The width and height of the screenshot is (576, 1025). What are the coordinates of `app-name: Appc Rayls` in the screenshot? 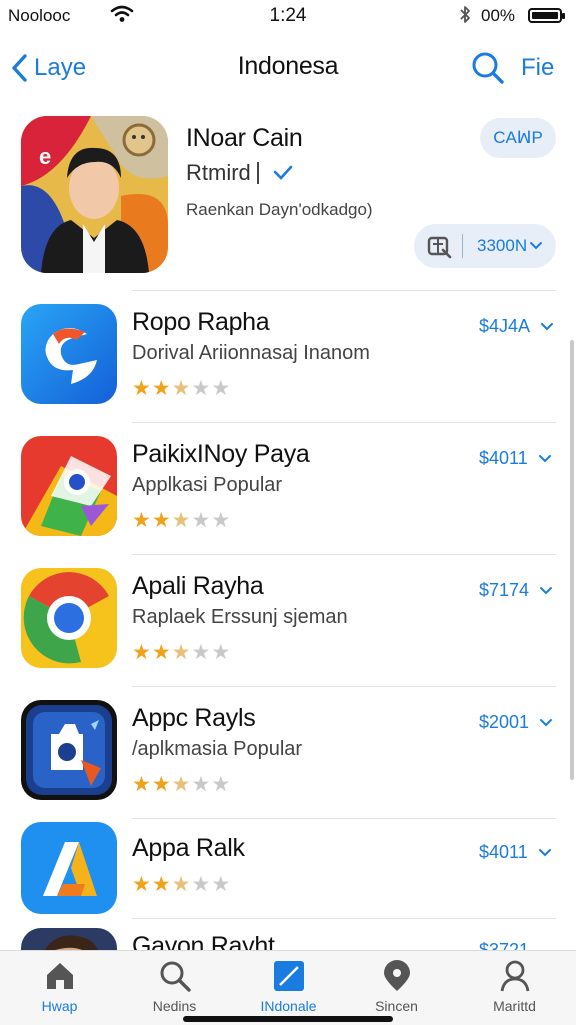 It's located at (194, 718).